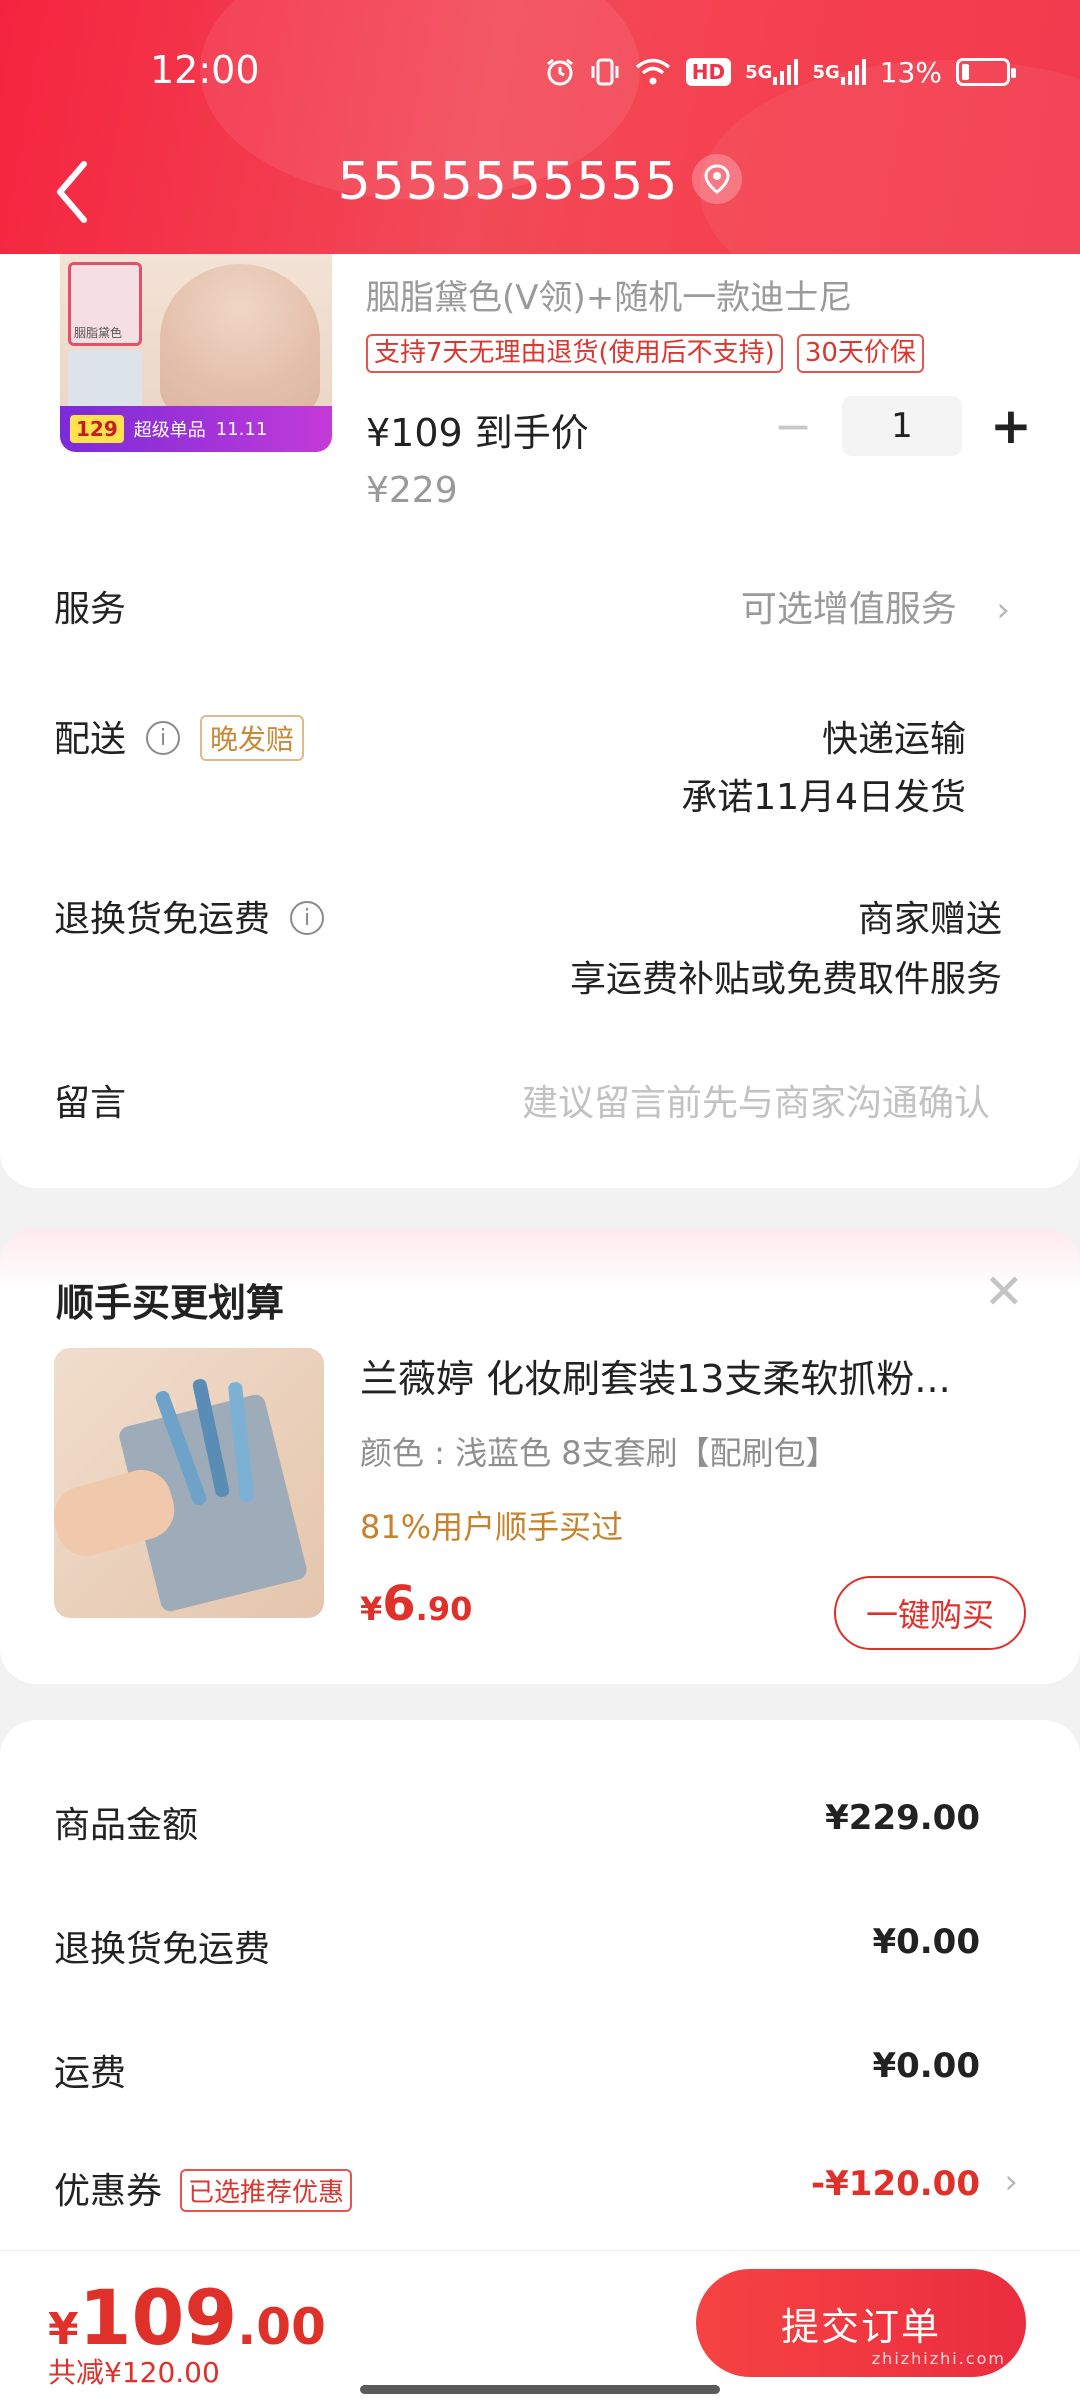 The width and height of the screenshot is (1080, 2400). What do you see at coordinates (63, 2329) in the screenshot?
I see `total-symbol: ¥` at bounding box center [63, 2329].